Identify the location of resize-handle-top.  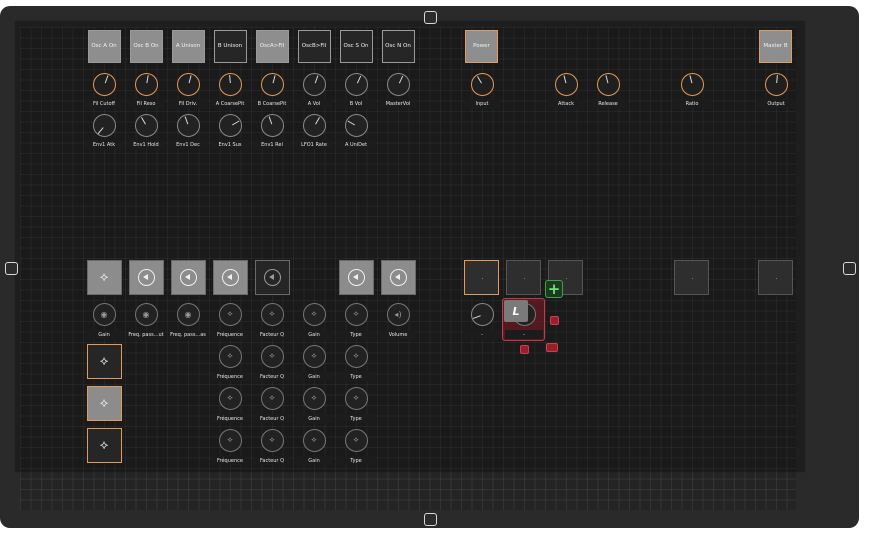
(430, 17).